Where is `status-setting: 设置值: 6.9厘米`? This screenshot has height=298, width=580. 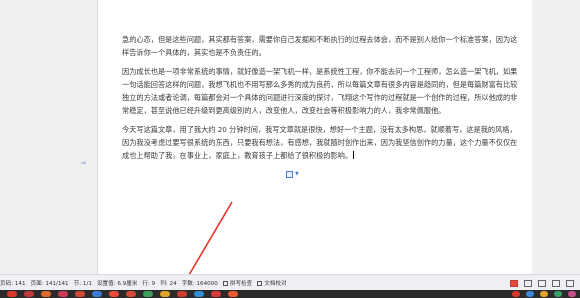 status-setting: 设置值: 6.9厘米 is located at coordinates (117, 283).